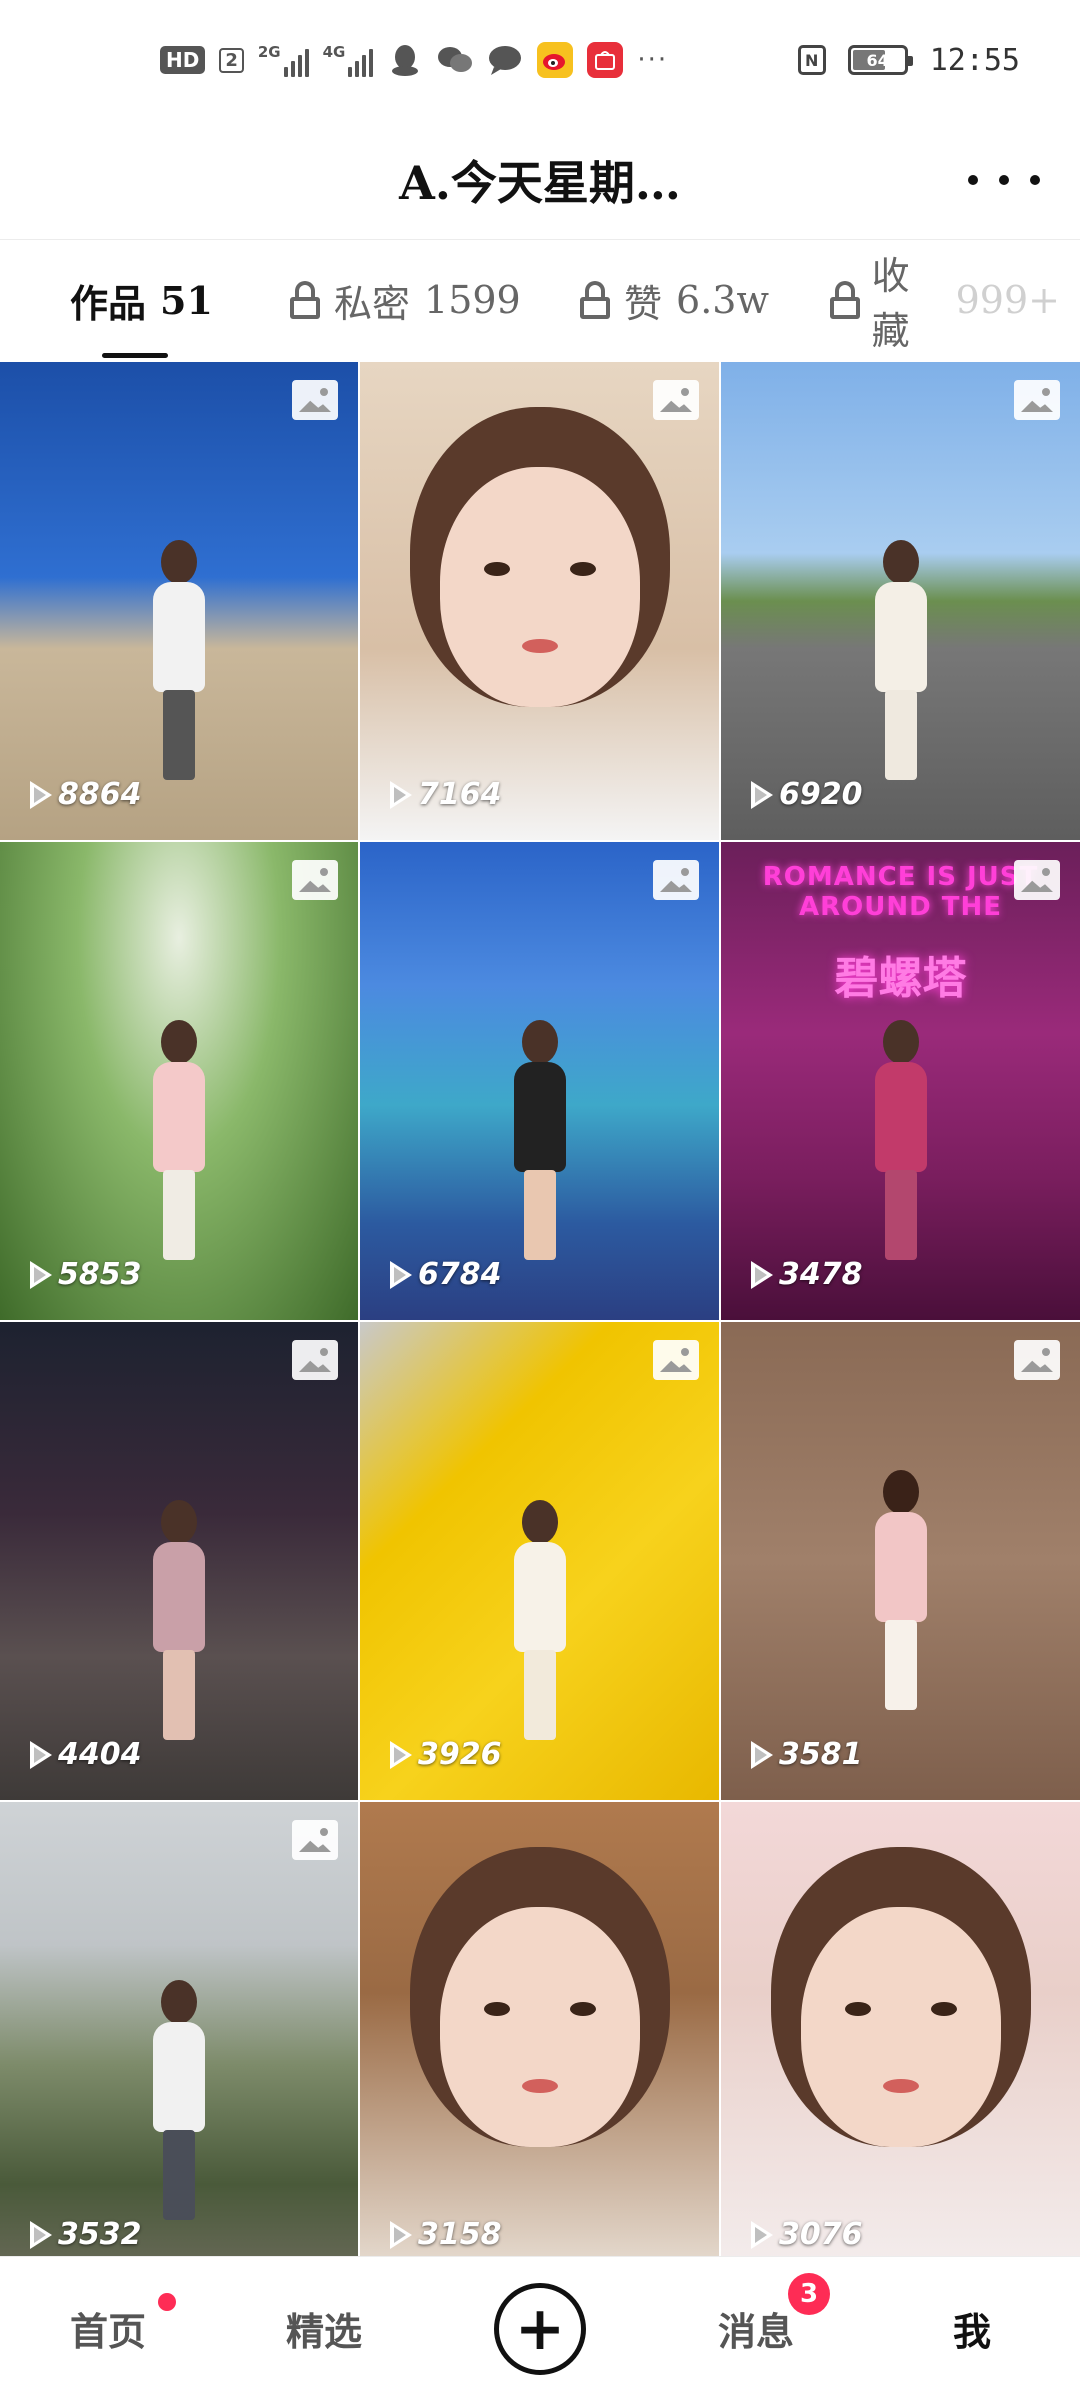  Describe the element at coordinates (1007, 300) in the screenshot. I see `tab-count: 999+` at that location.